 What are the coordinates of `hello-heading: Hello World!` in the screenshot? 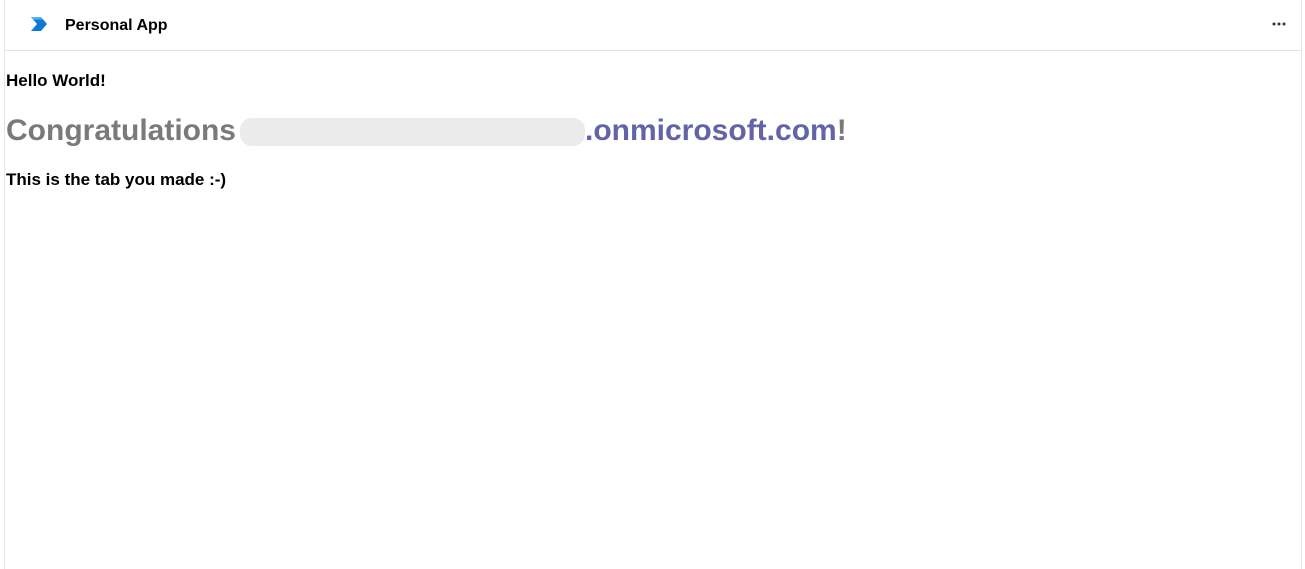 It's located at (56, 80).